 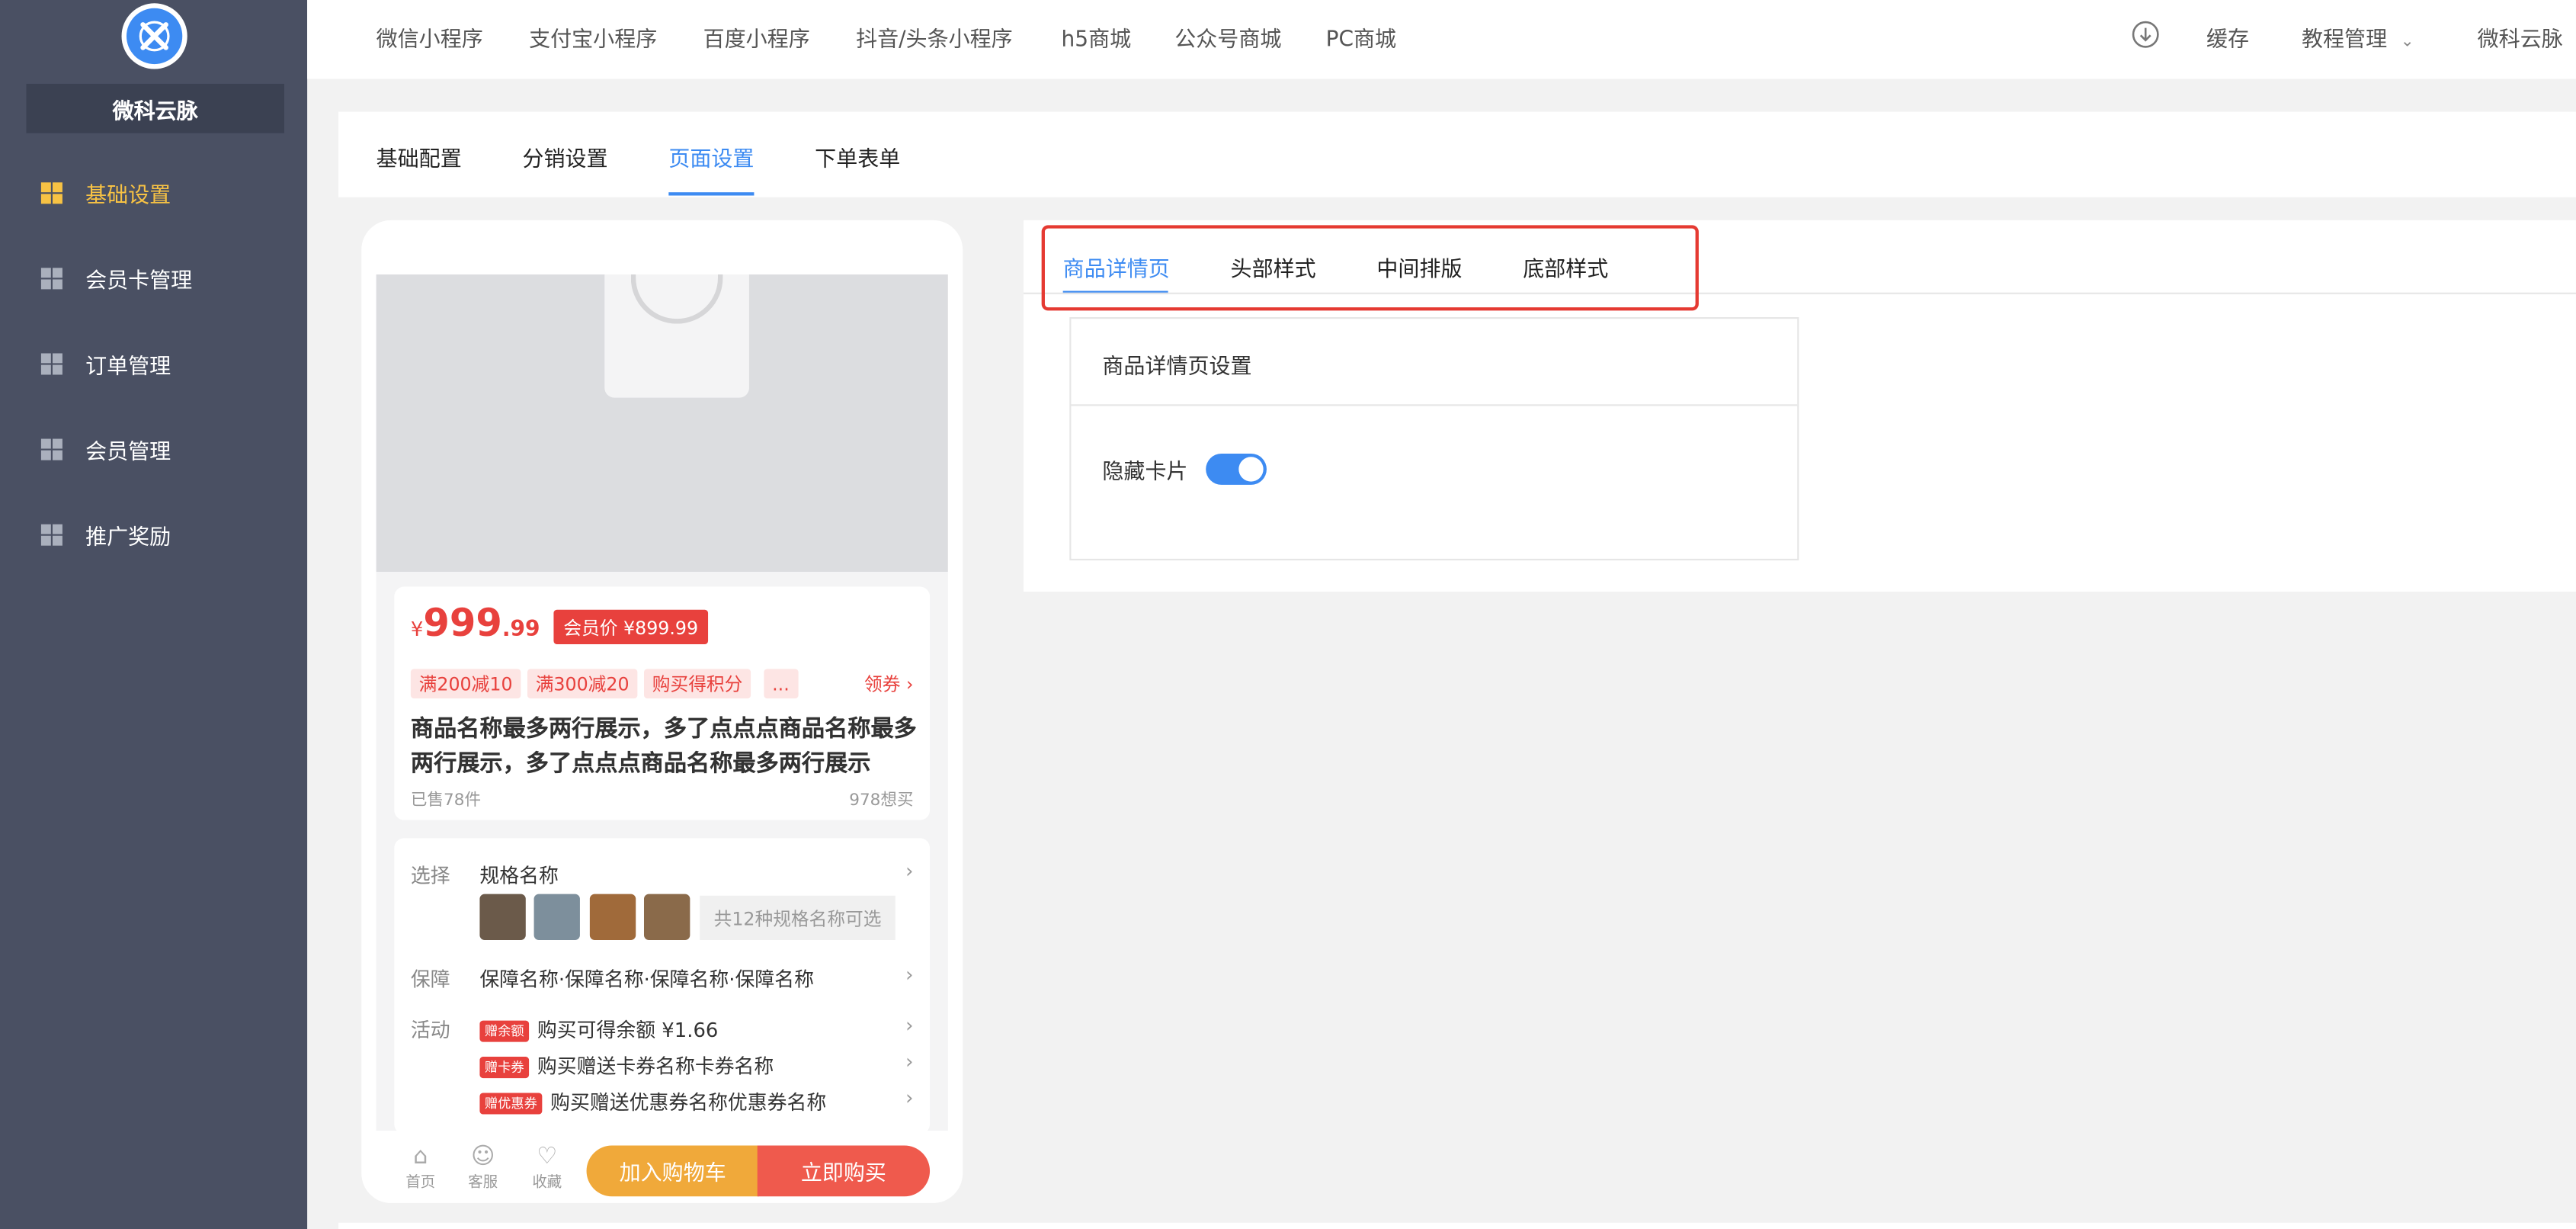 I want to click on sidebar-item-label: 基础设置, so click(x=128, y=195).